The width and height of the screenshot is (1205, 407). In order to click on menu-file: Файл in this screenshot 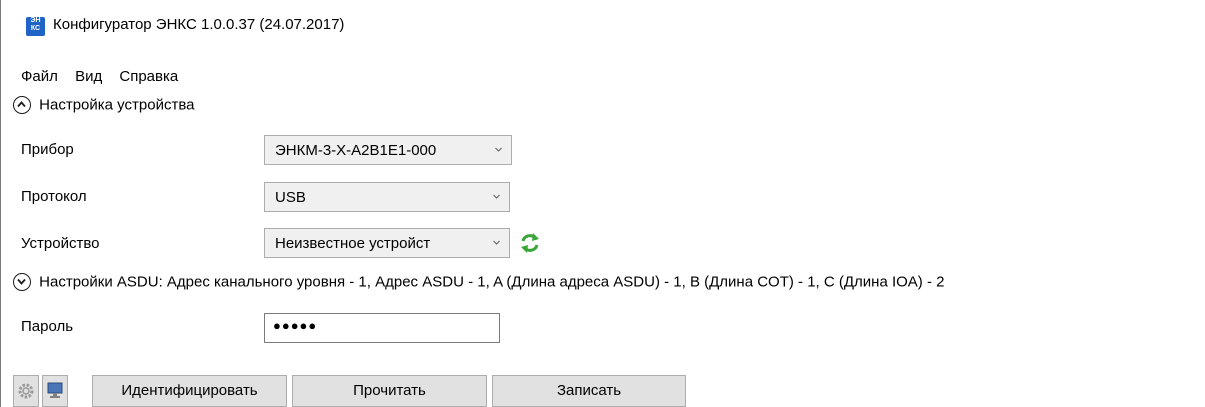, I will do `click(39, 76)`.